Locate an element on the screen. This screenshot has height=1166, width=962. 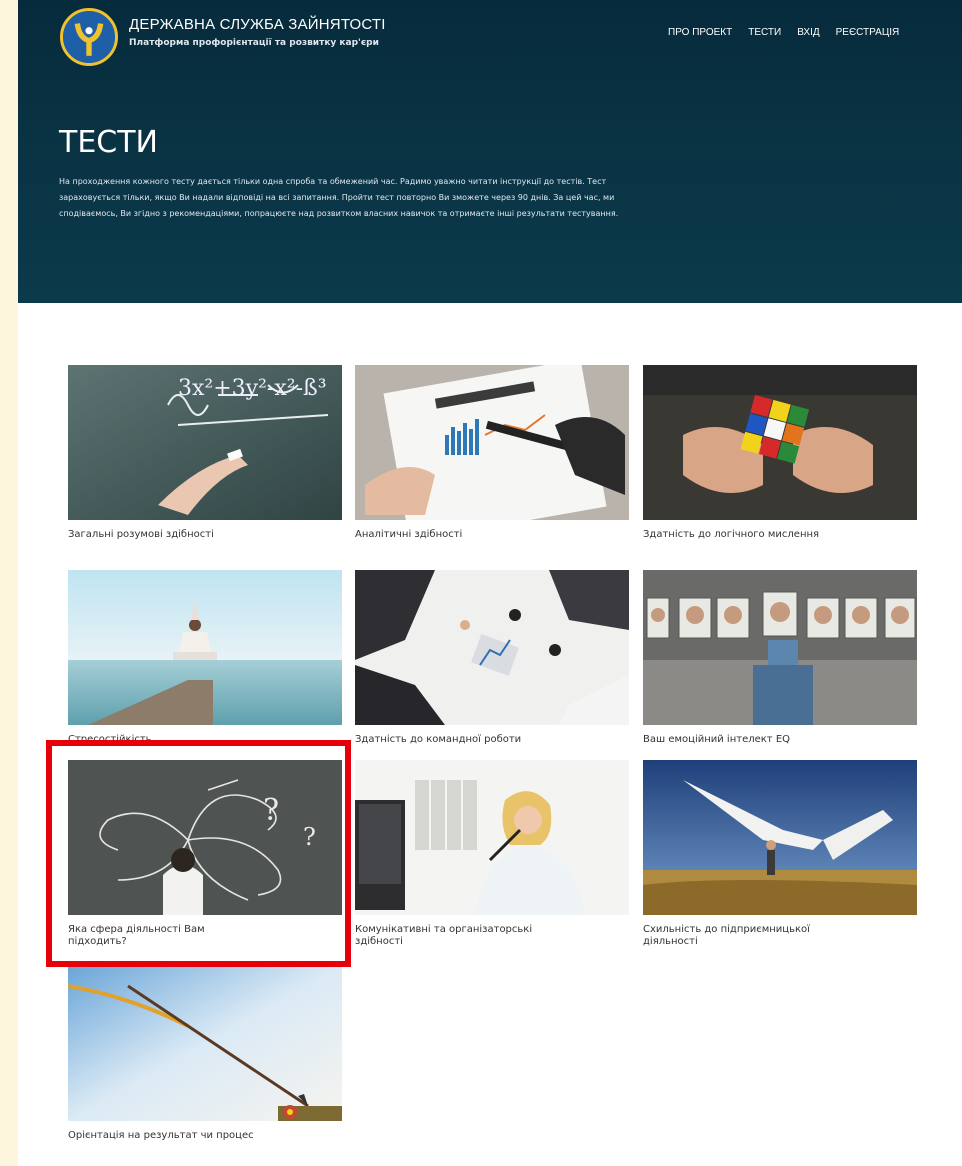
test-card-teamwork: Здатність до командної роботи is located at coordinates (492, 658).